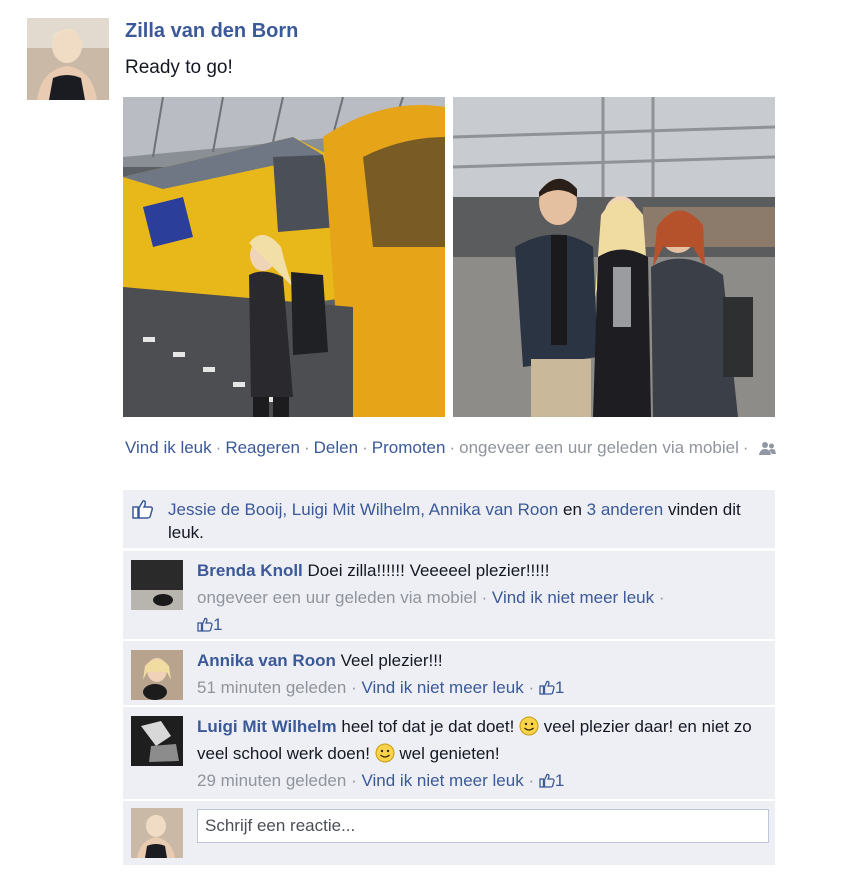 The height and width of the screenshot is (886, 843). I want to click on post-text: Ready to go!, so click(179, 67).